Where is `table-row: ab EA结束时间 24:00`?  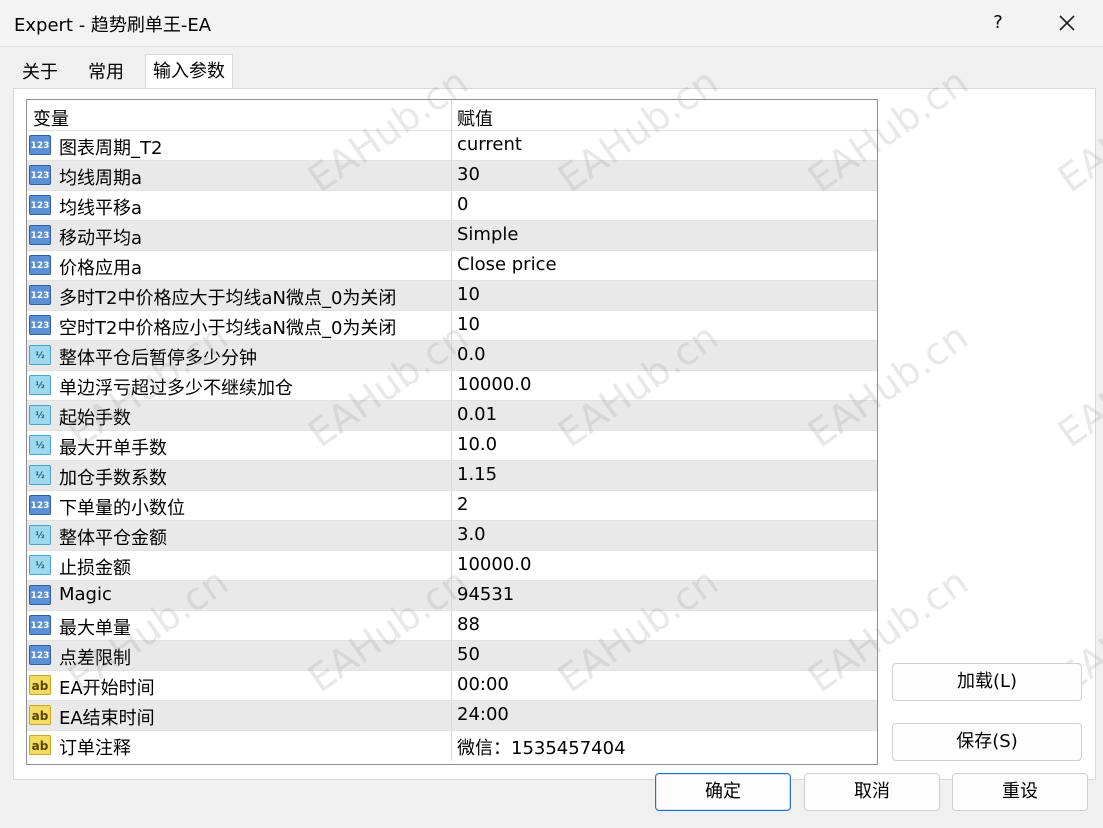 table-row: ab EA结束时间 24:00 is located at coordinates (452, 715).